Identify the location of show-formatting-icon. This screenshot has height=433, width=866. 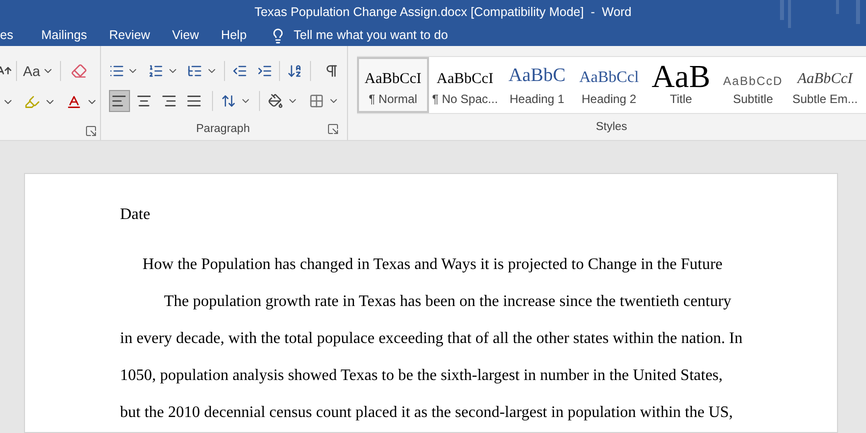
(332, 71).